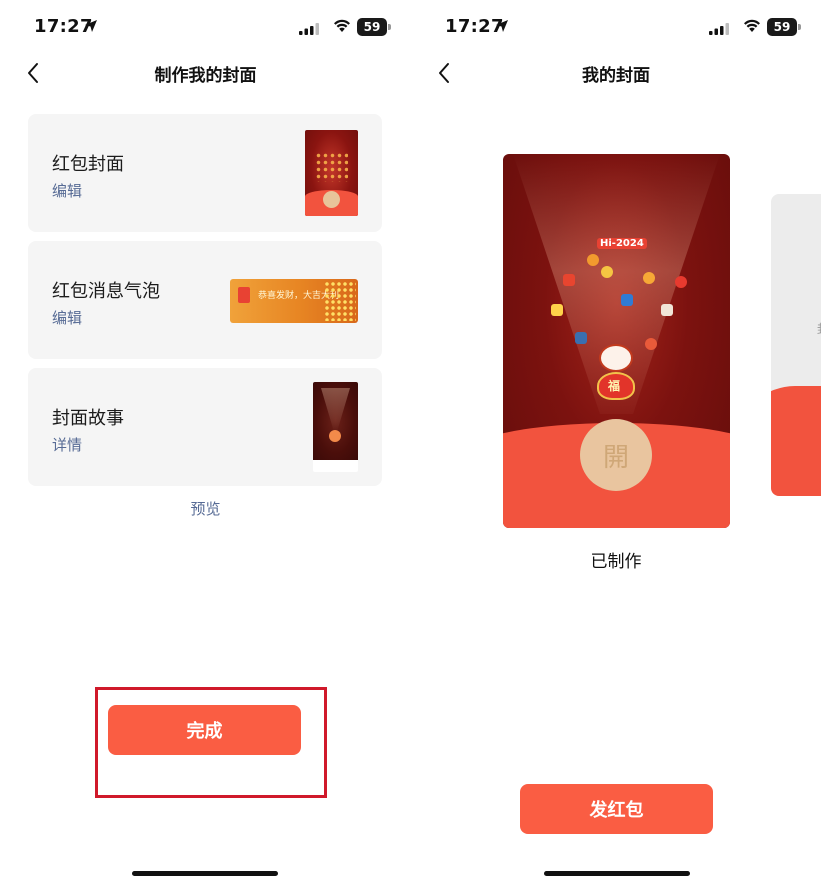 The width and height of the screenshot is (821, 886). Describe the element at coordinates (616, 373) in the screenshot. I see `dragon-illustration: 福` at that location.